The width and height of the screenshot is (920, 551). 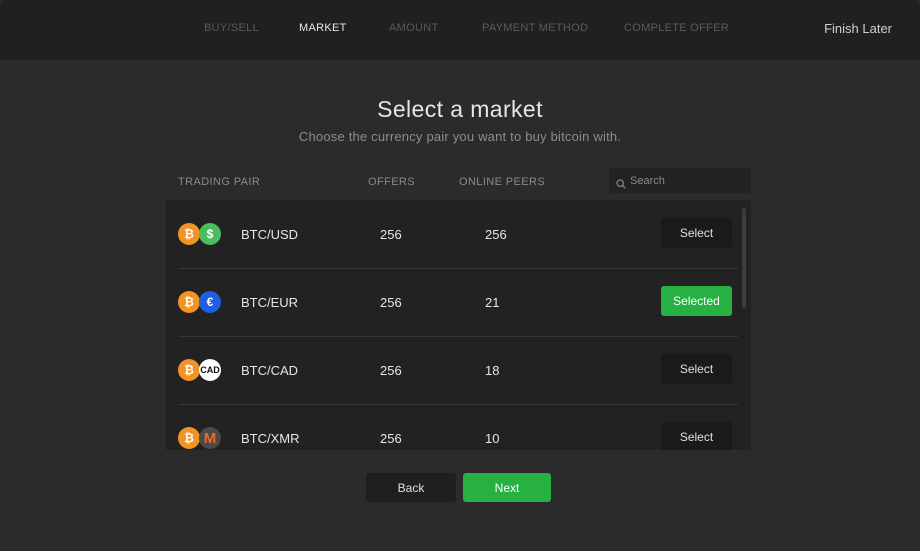 What do you see at coordinates (210, 438) in the screenshot?
I see `xmr-icon: M` at bounding box center [210, 438].